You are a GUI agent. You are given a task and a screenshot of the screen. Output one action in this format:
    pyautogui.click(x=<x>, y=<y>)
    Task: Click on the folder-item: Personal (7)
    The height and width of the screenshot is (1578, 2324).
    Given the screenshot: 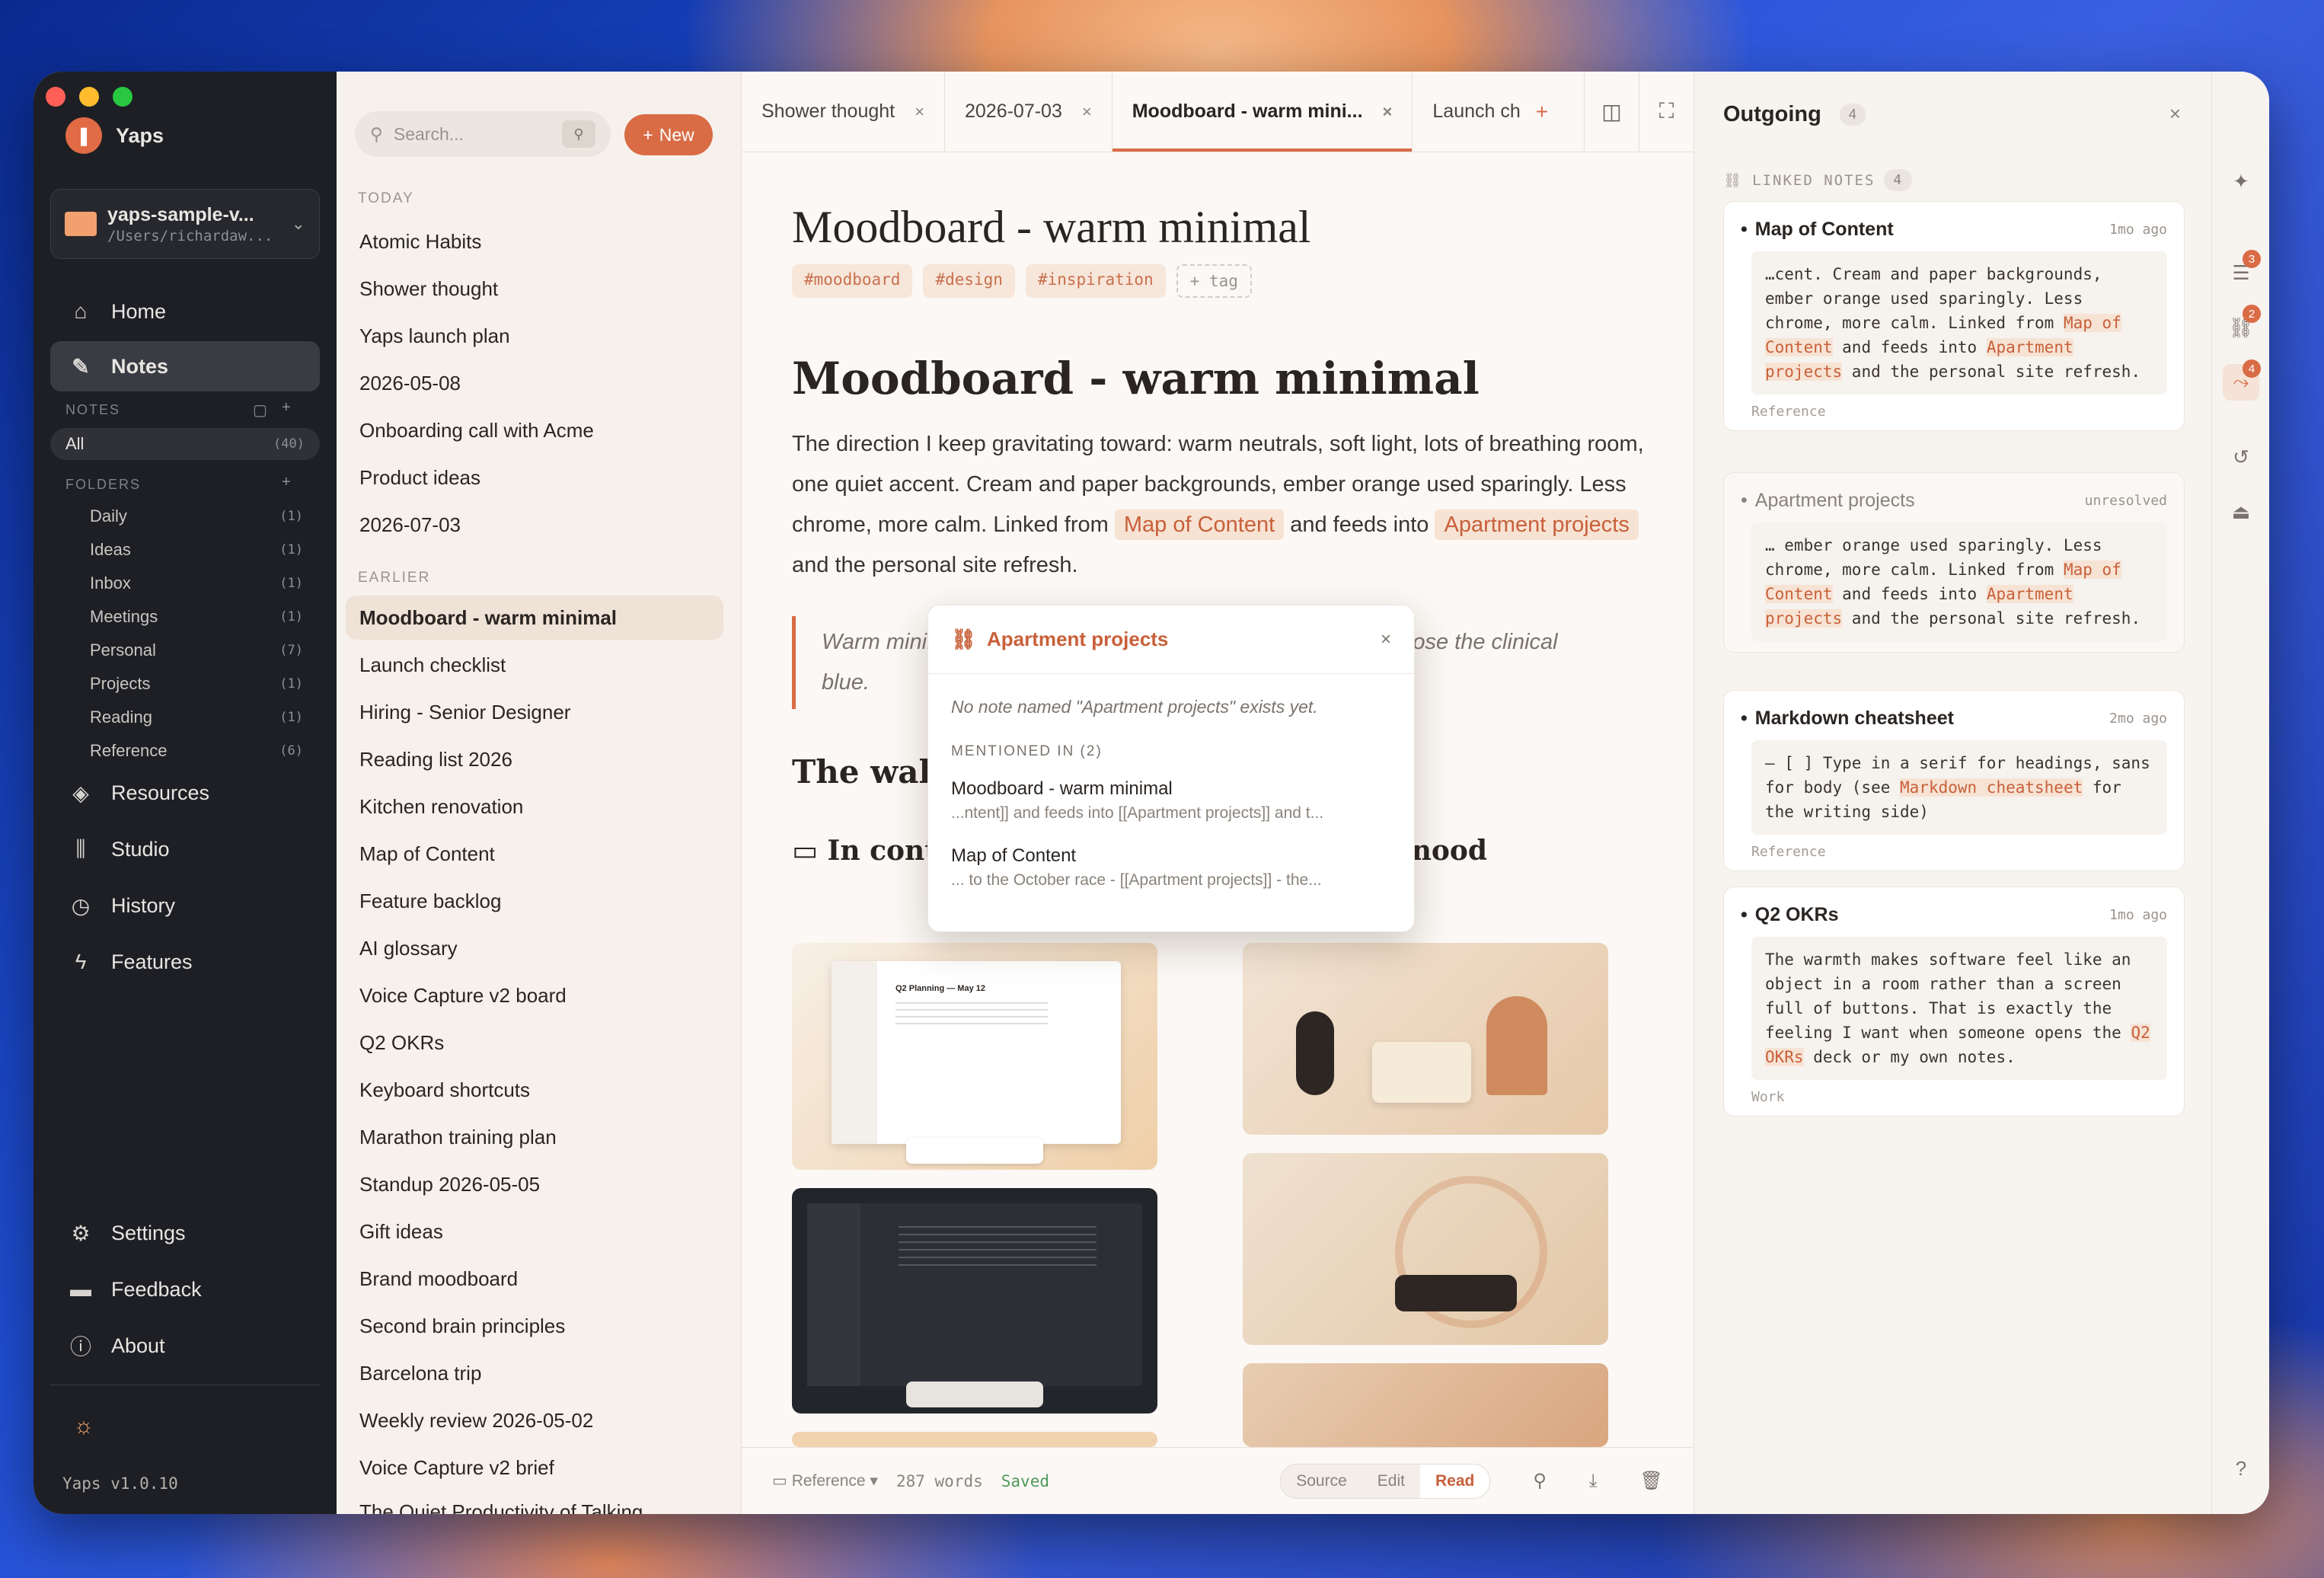 What is the action you would take?
    pyautogui.click(x=196, y=650)
    